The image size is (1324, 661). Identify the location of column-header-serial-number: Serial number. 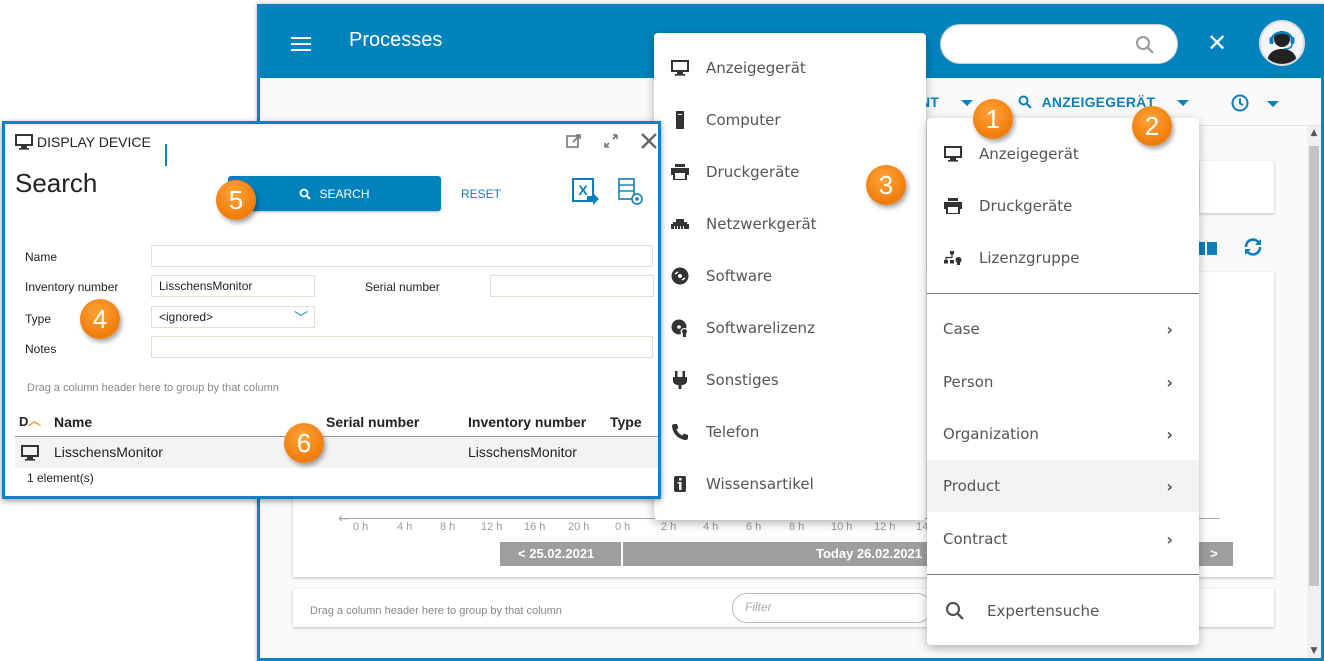
(372, 422).